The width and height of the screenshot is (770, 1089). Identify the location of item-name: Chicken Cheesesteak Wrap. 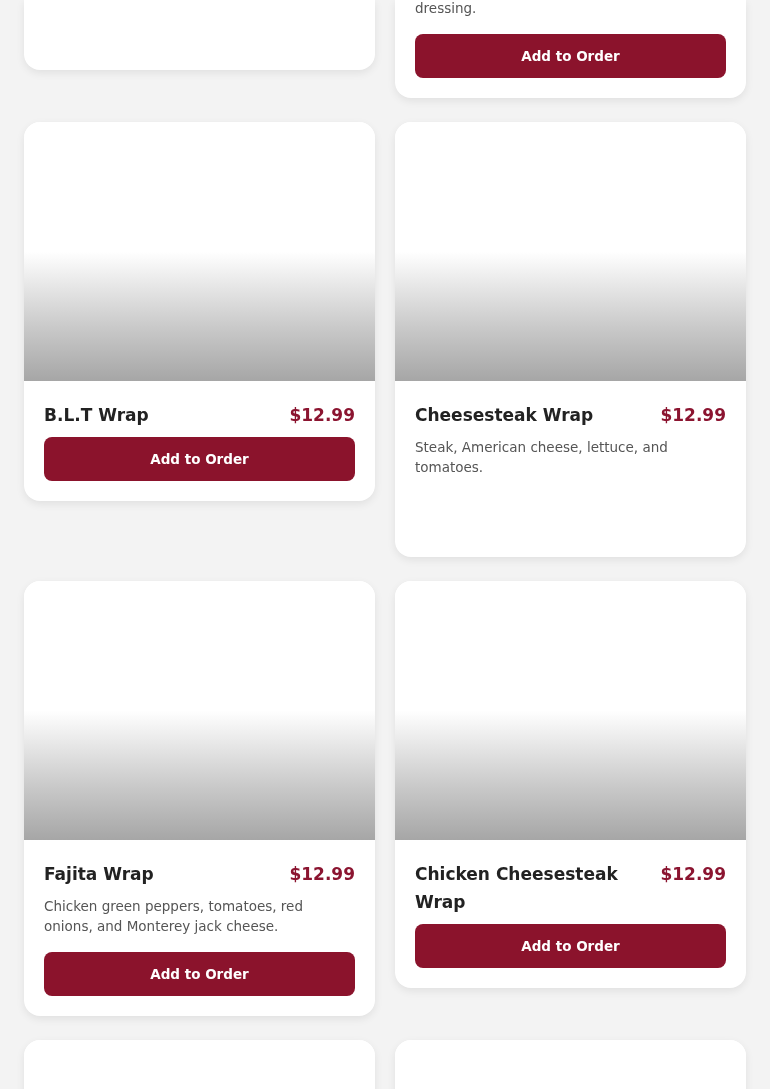
(517, 888).